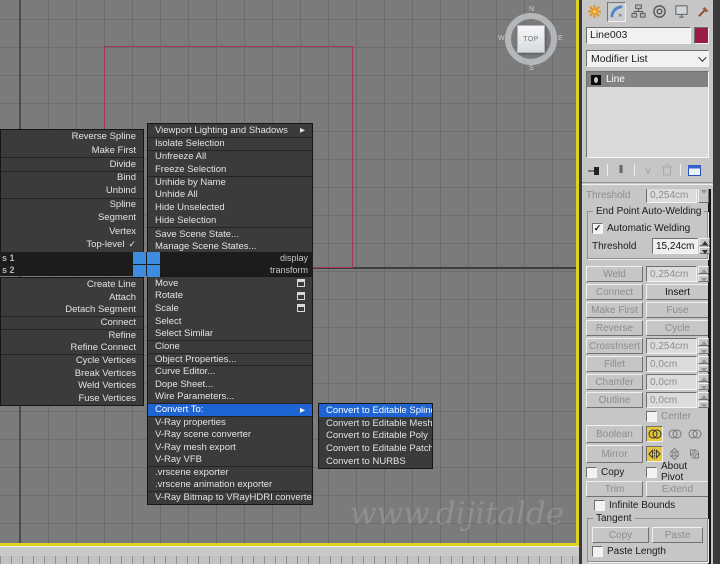 Image resolution: width=720 pixels, height=564 pixels. I want to click on weld-button: Weld, so click(614, 274).